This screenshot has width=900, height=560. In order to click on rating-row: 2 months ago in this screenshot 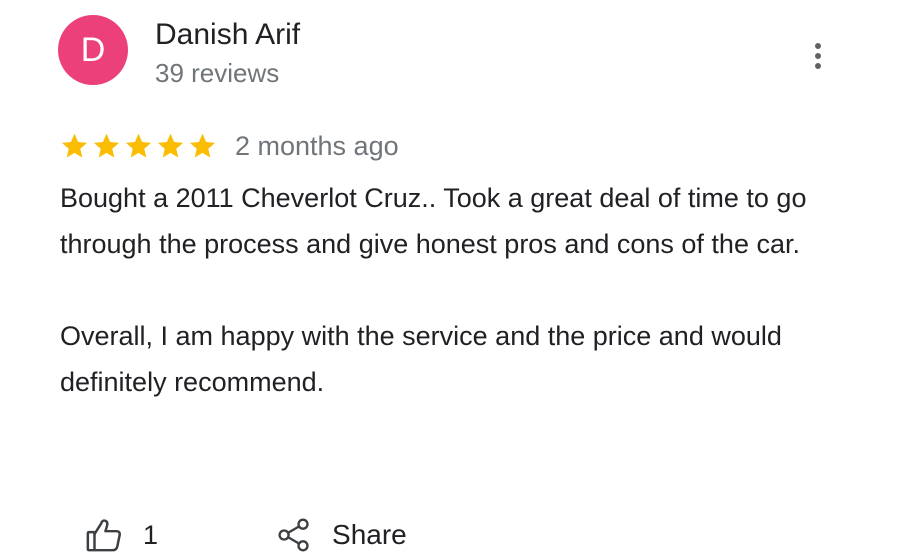, I will do `click(229, 146)`.